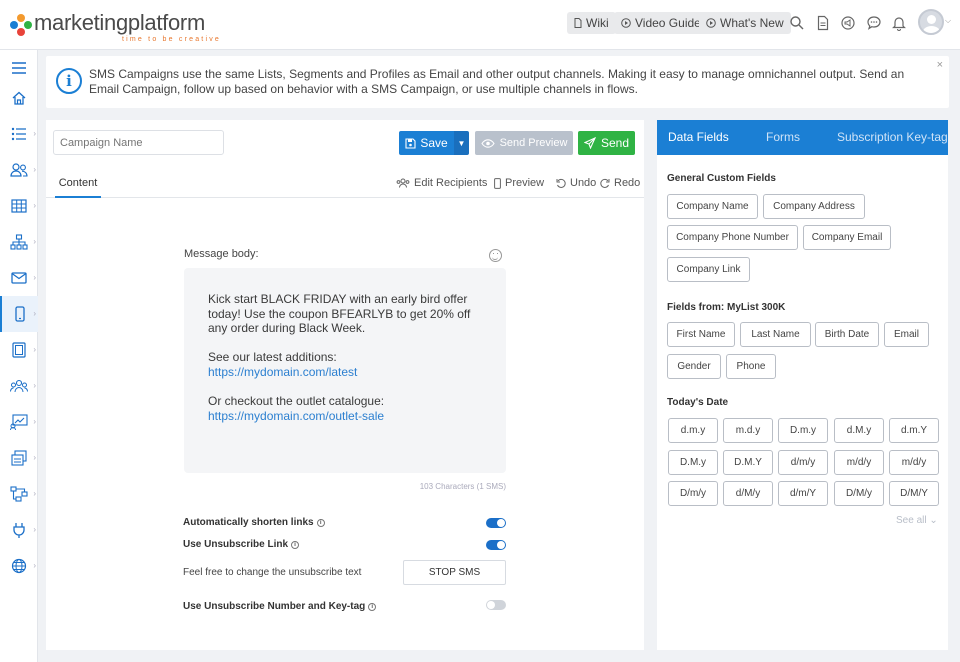 This screenshot has height=662, width=960. I want to click on date-format-chip: d.M.y, so click(859, 430).